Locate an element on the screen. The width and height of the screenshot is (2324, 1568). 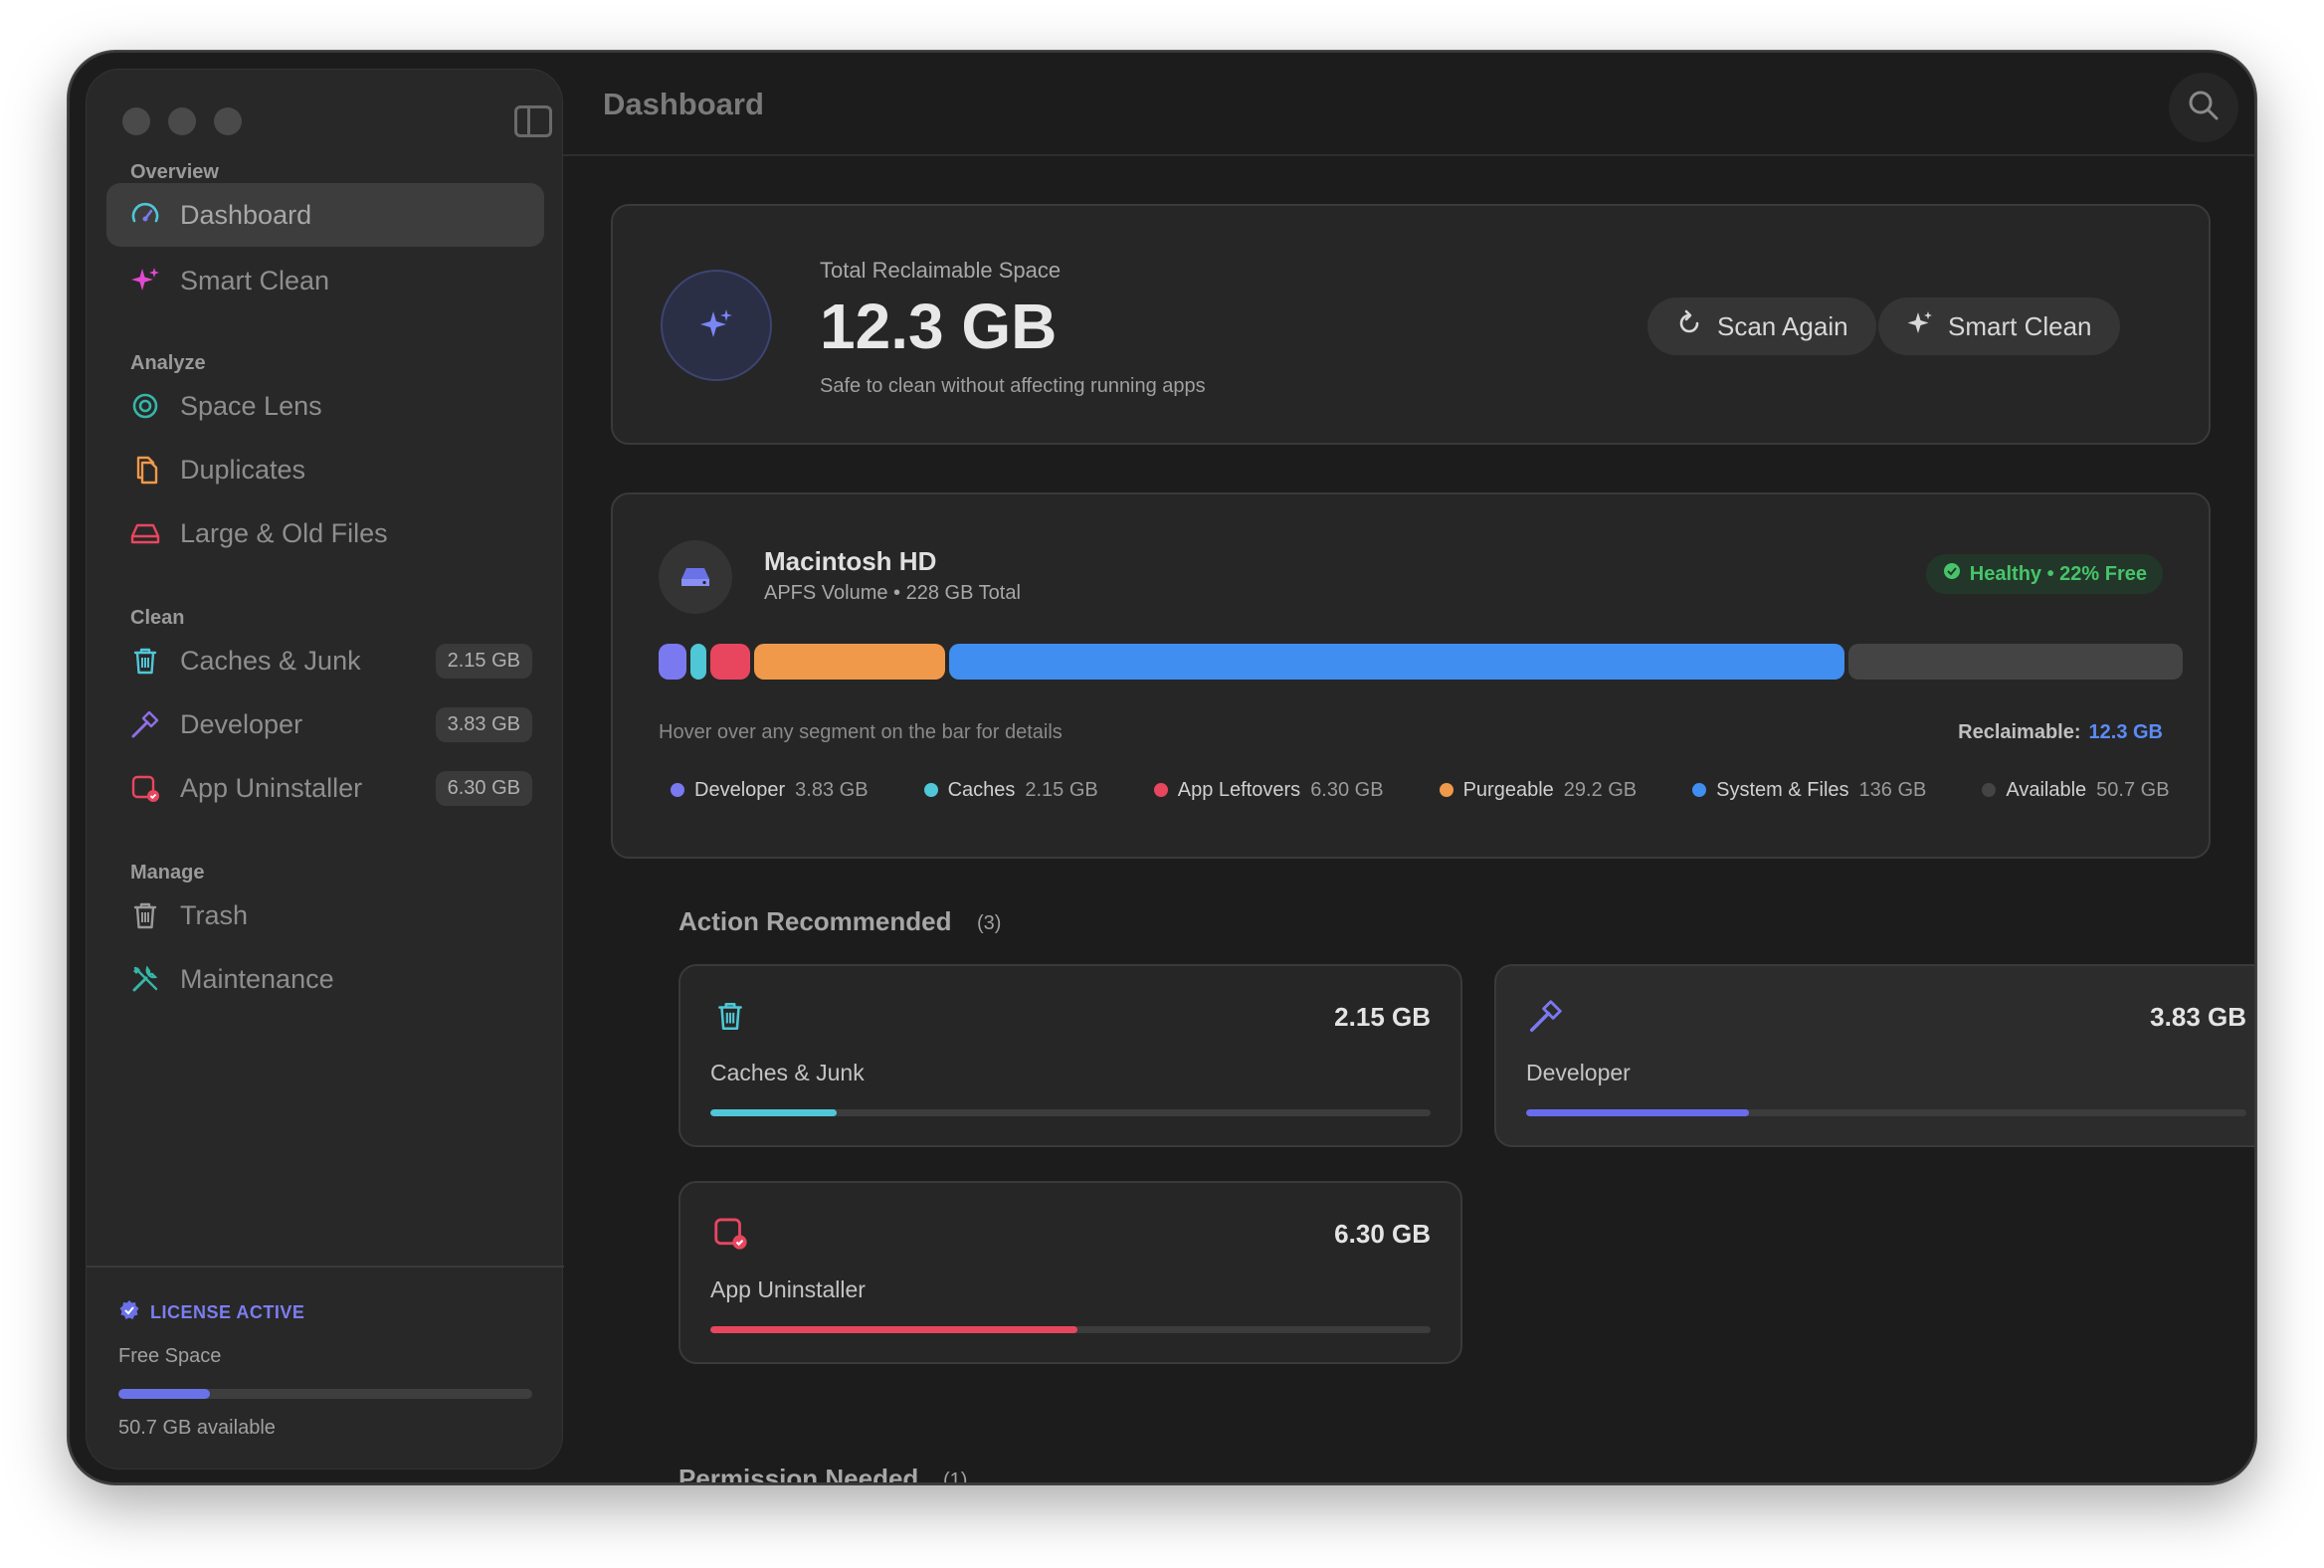
legend-item-system-files: System & Files 136 GB is located at coordinates (1809, 790).